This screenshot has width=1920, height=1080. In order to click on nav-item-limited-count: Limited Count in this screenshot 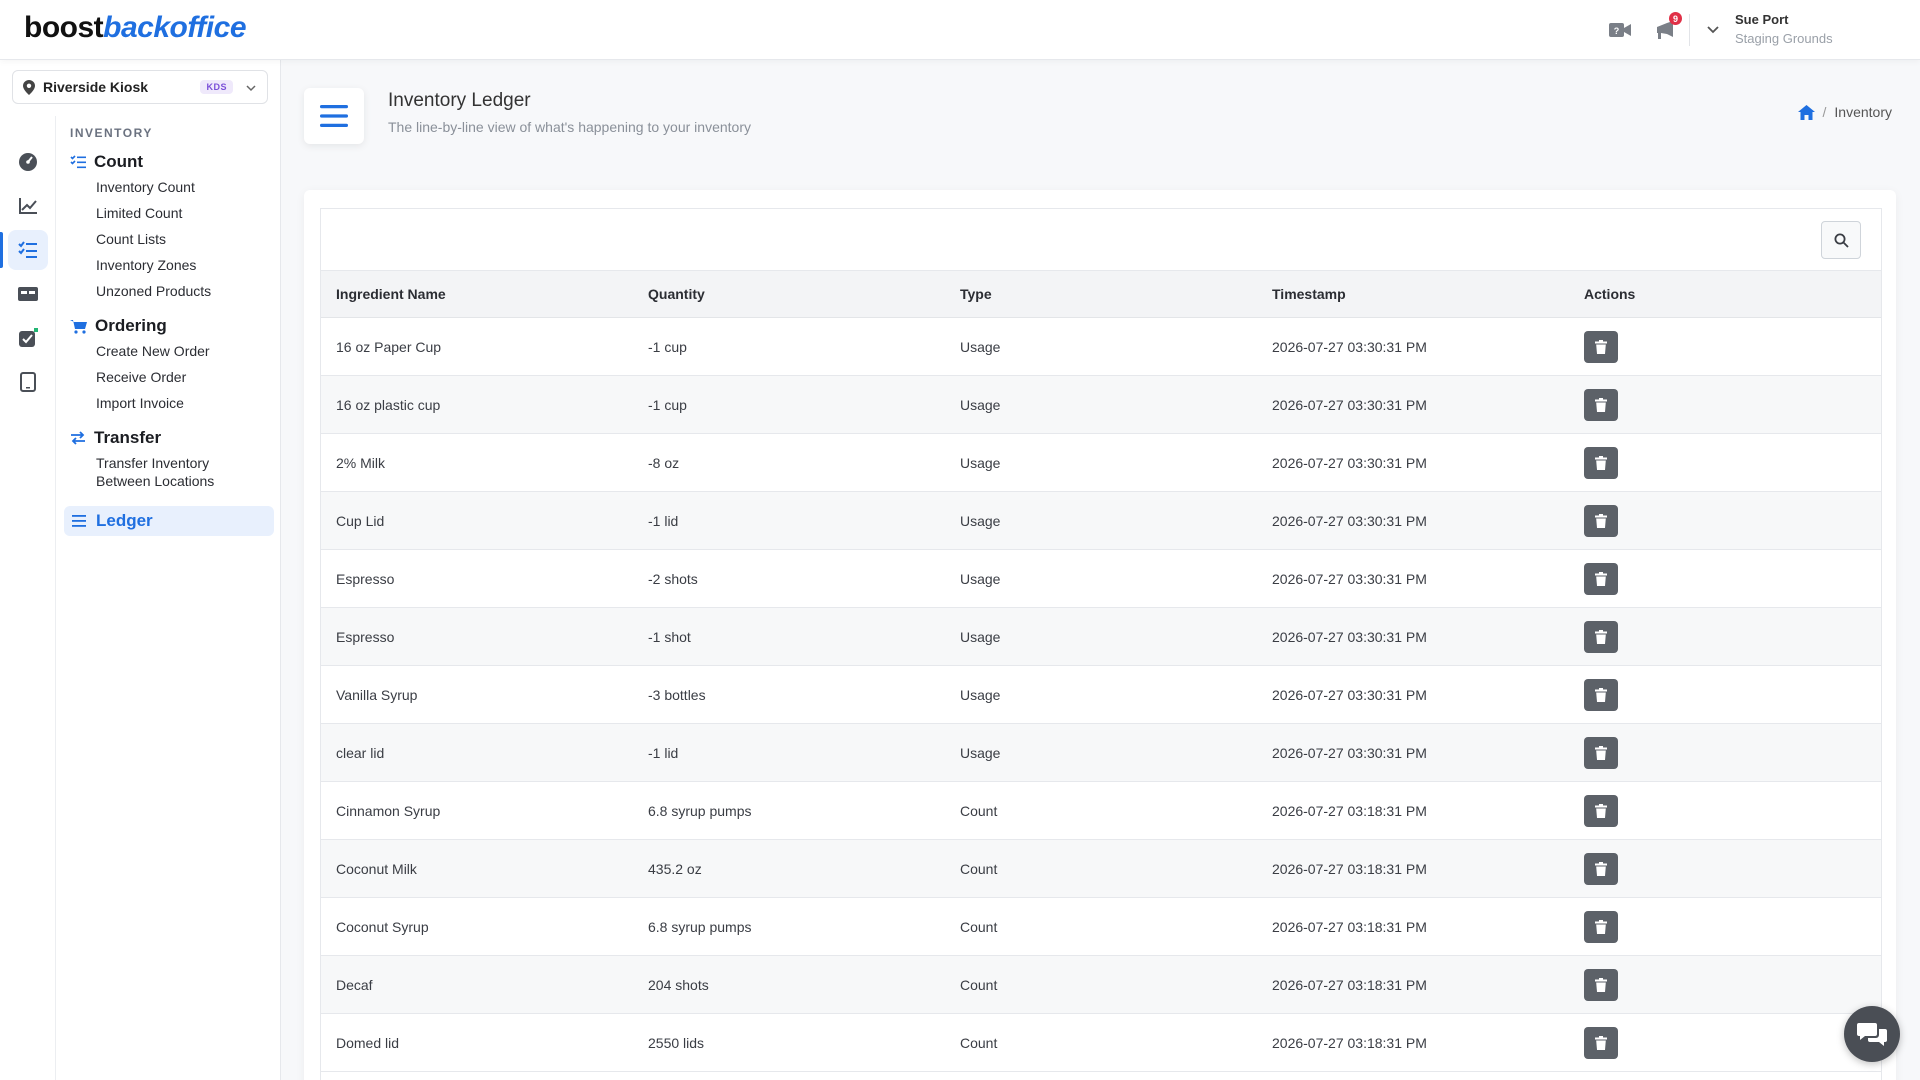, I will do `click(185, 213)`.